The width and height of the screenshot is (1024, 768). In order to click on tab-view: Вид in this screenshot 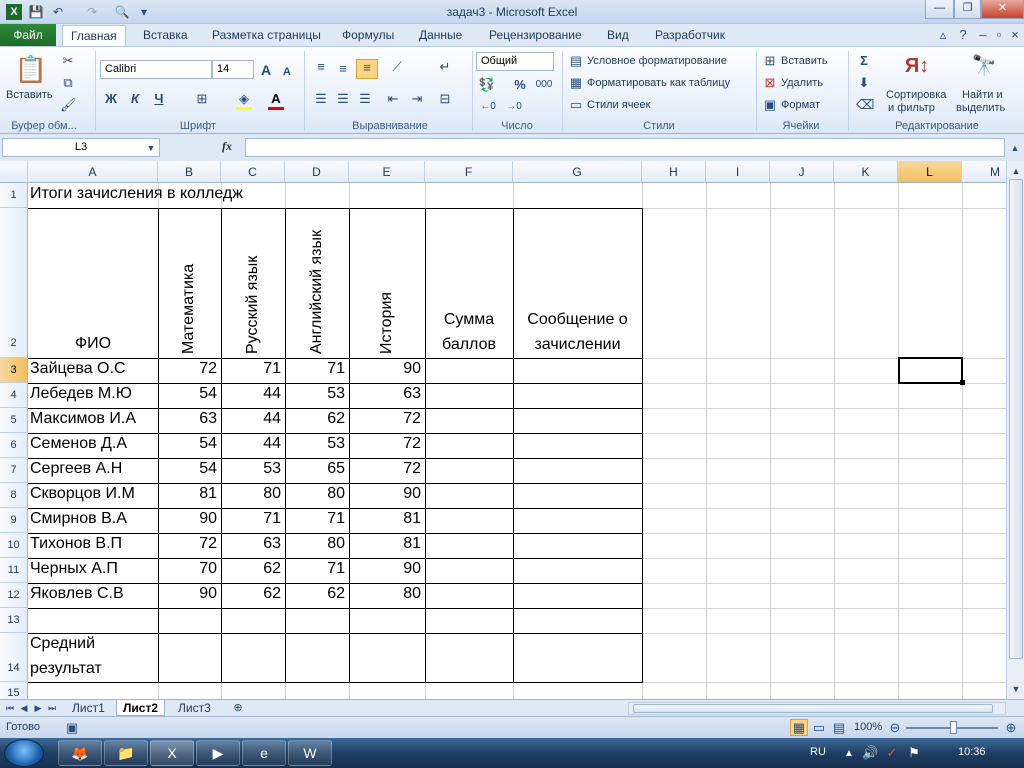, I will do `click(618, 35)`.